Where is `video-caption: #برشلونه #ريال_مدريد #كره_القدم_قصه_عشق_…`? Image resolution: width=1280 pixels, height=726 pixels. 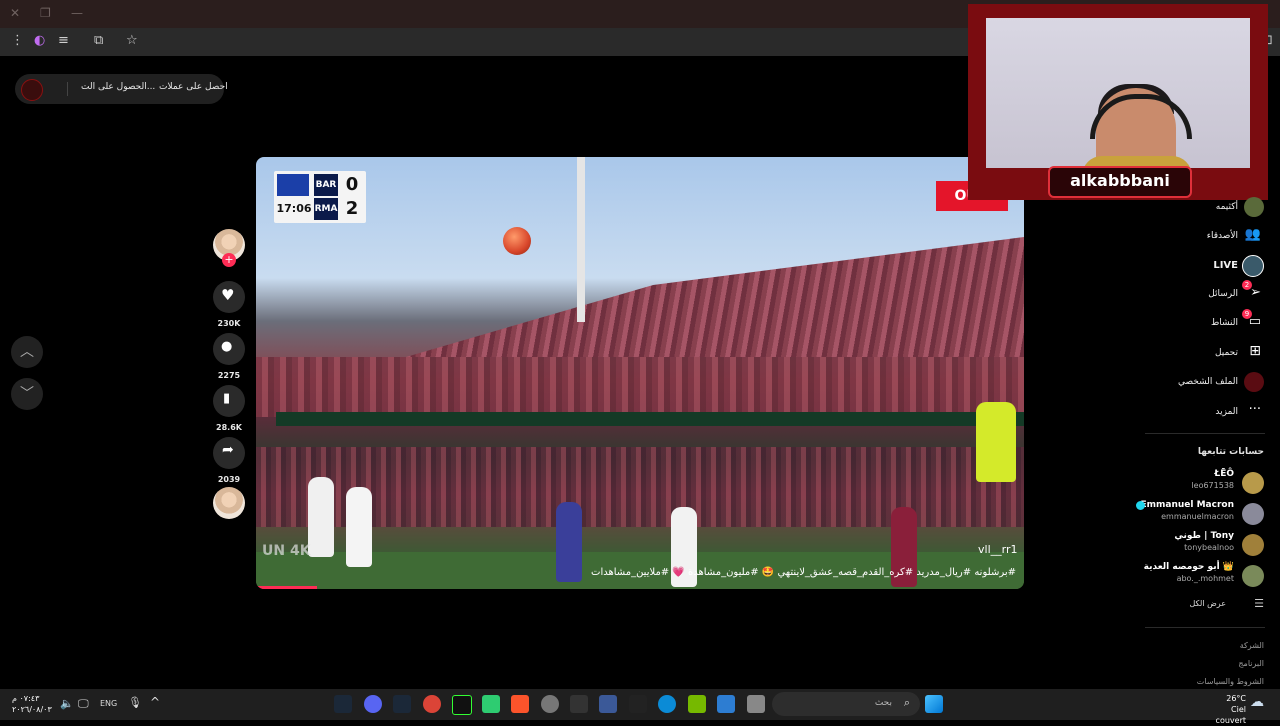
video-caption: #برشلونه #ريال_مدريد #كره_القدم_قصه_عشق_… is located at coordinates (803, 572).